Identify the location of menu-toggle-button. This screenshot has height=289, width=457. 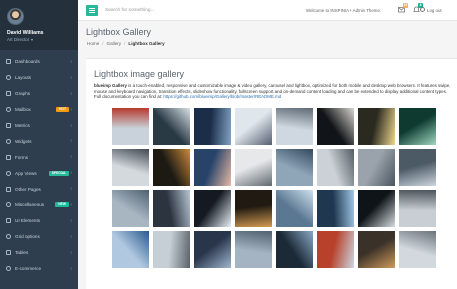
(92, 10).